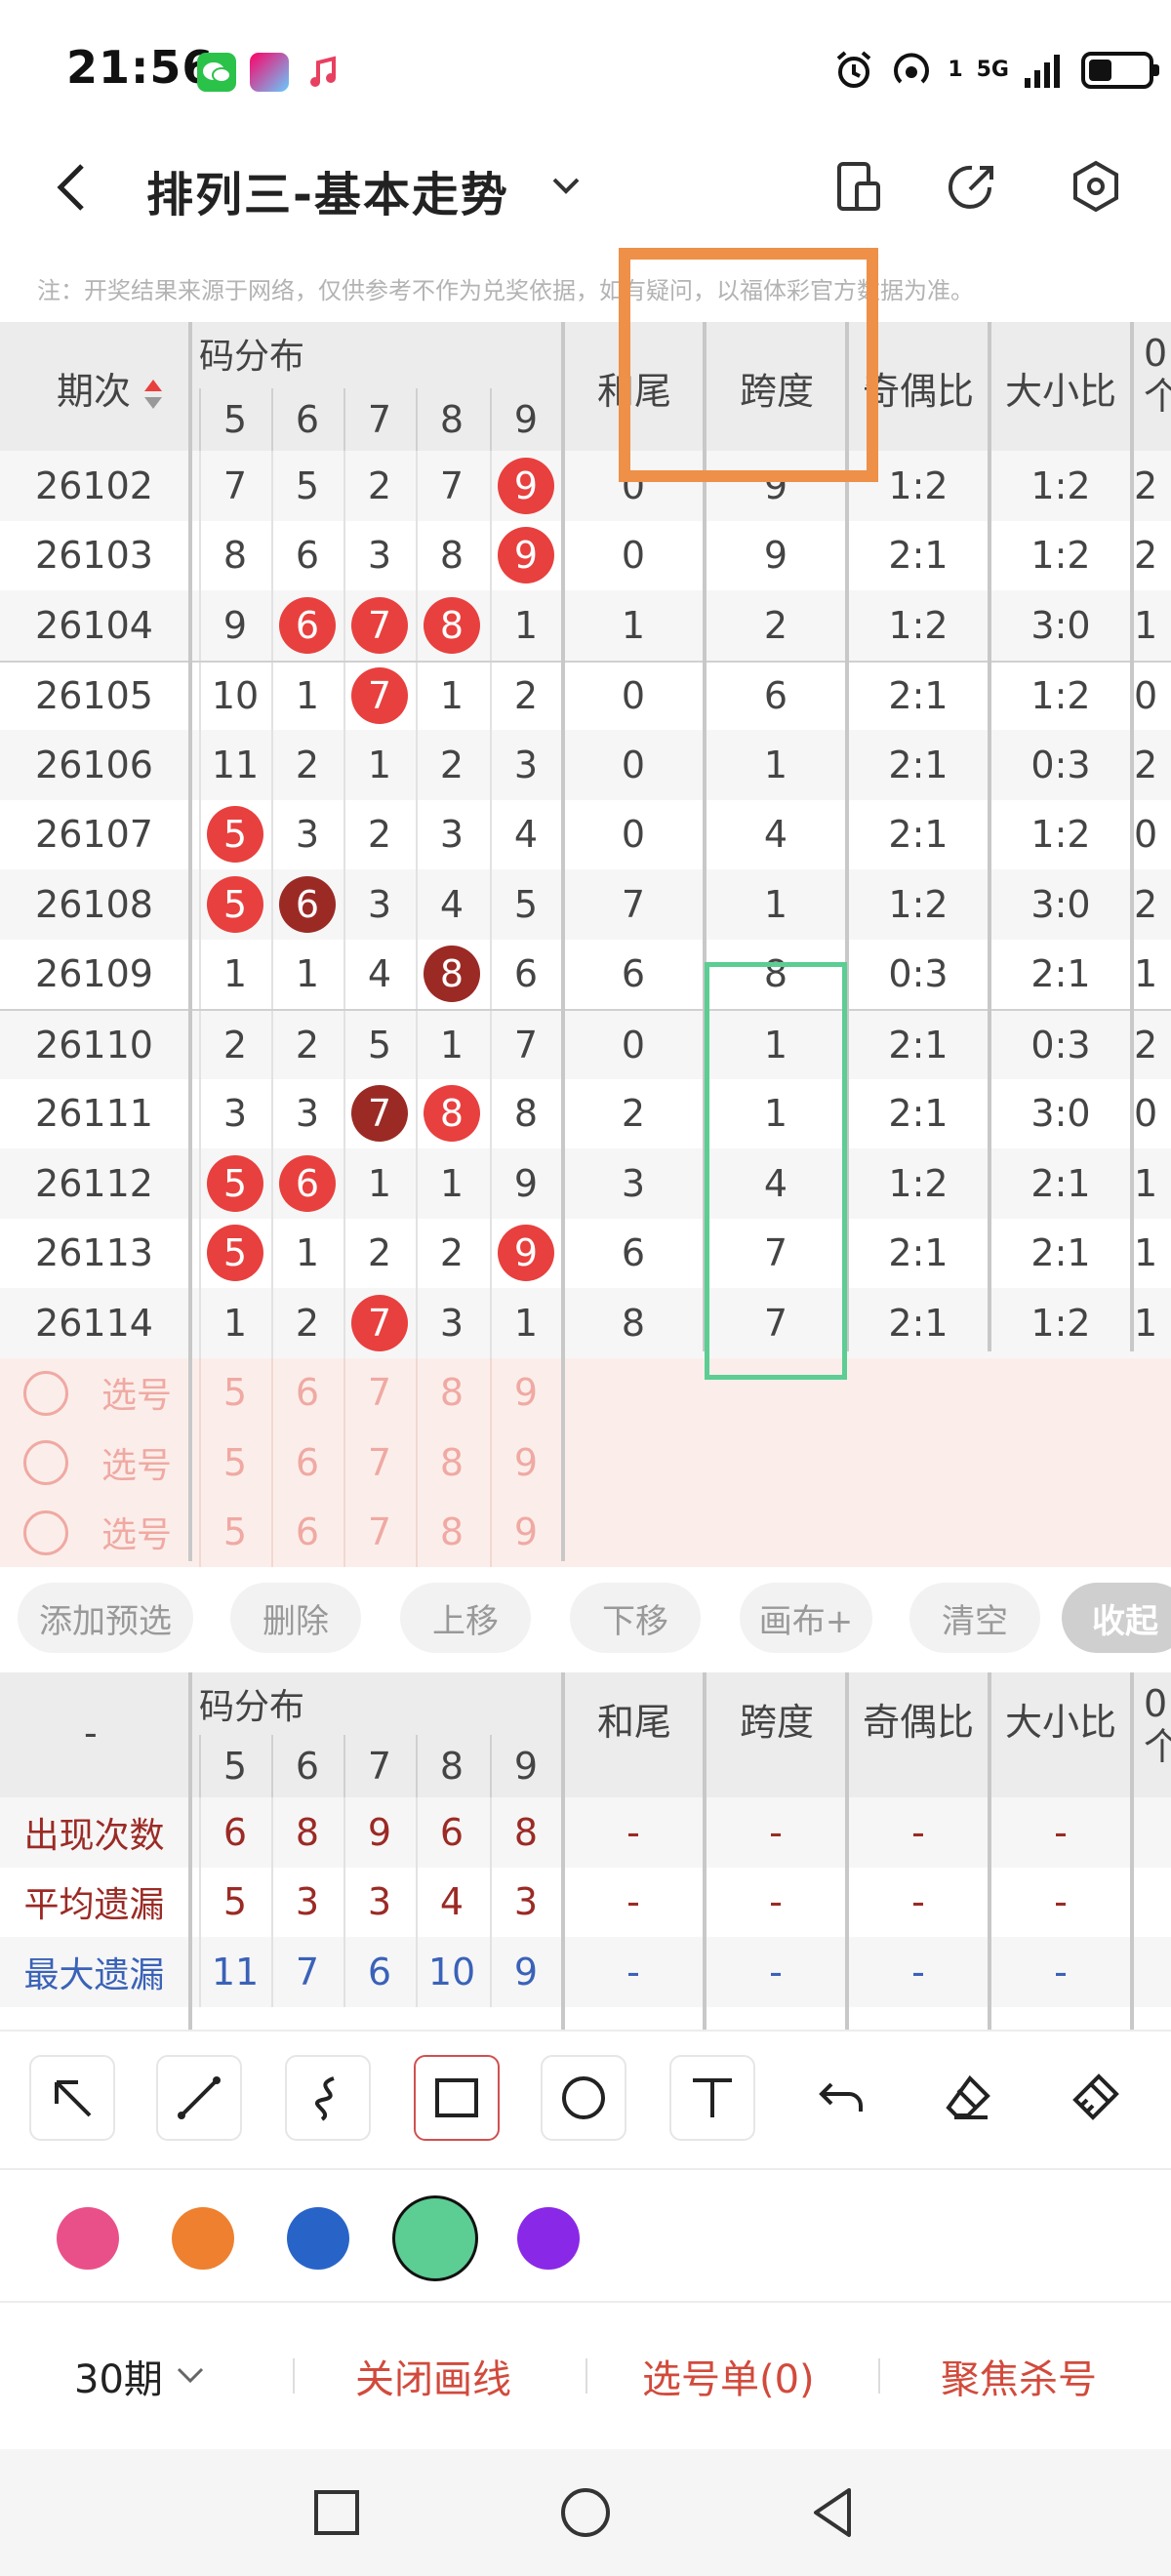 This screenshot has height=2576, width=1171. I want to click on move-up-button: 上移, so click(465, 1618).